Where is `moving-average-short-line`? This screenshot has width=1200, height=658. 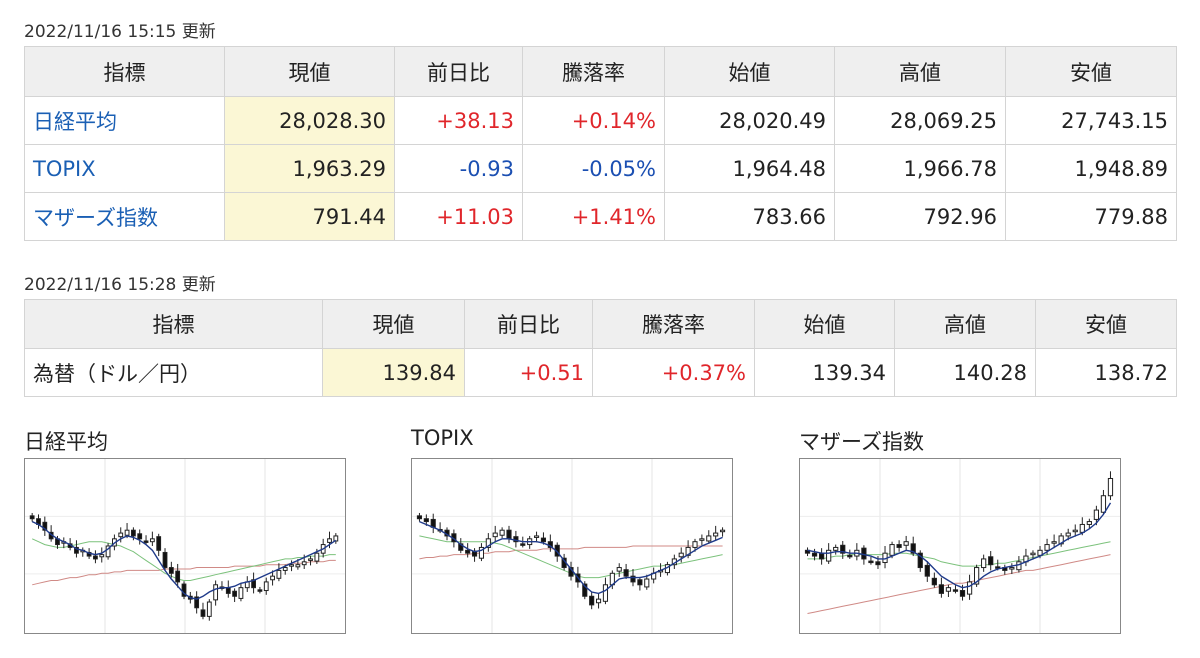 moving-average-short-line is located at coordinates (571, 557).